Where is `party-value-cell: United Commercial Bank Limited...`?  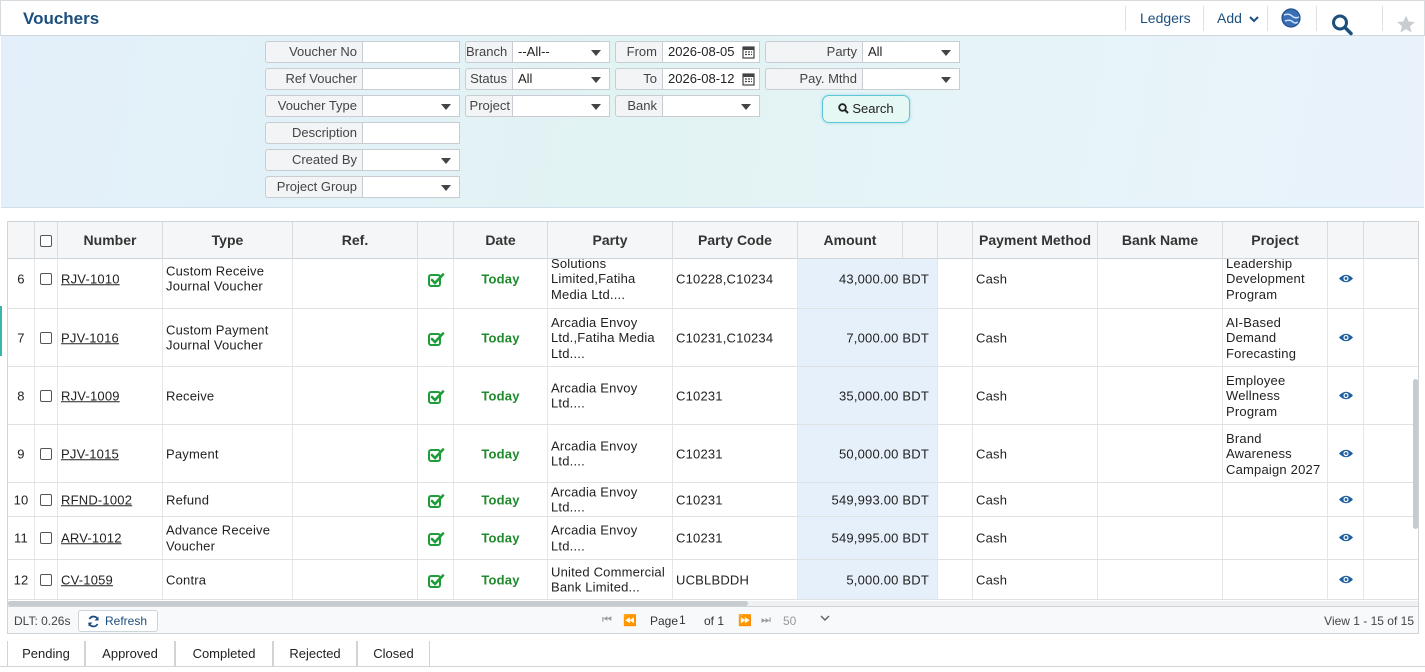
party-value-cell: United Commercial Bank Limited... is located at coordinates (610, 579).